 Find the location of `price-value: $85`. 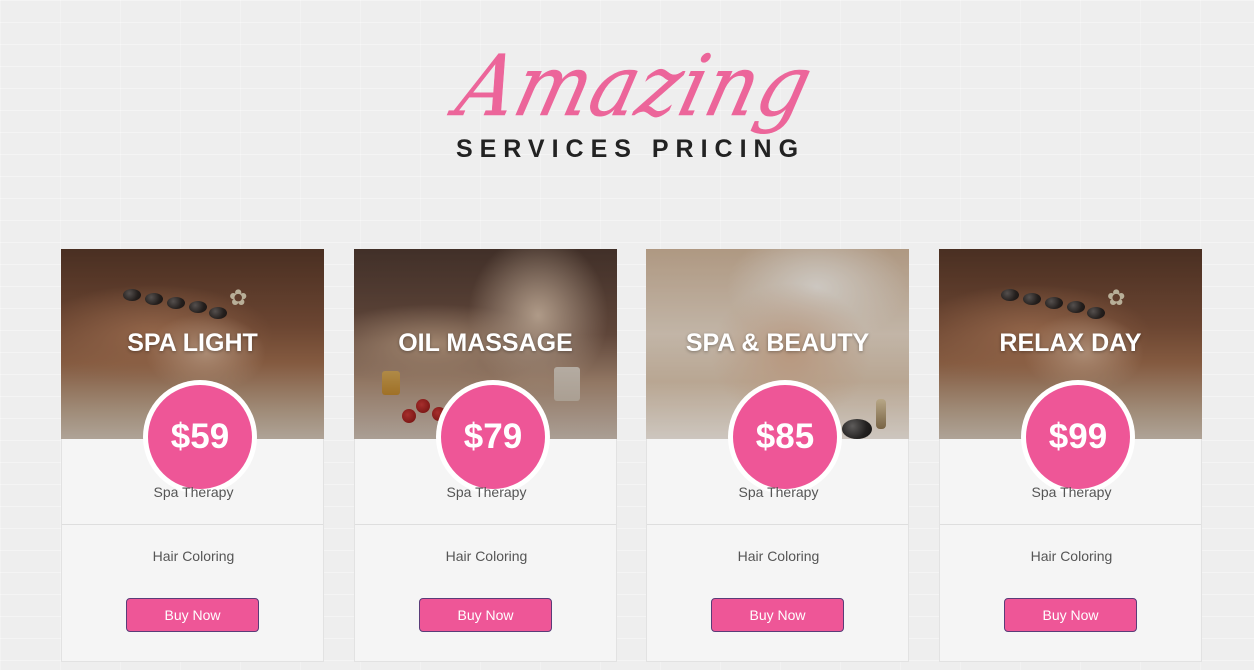

price-value: $85 is located at coordinates (785, 437).